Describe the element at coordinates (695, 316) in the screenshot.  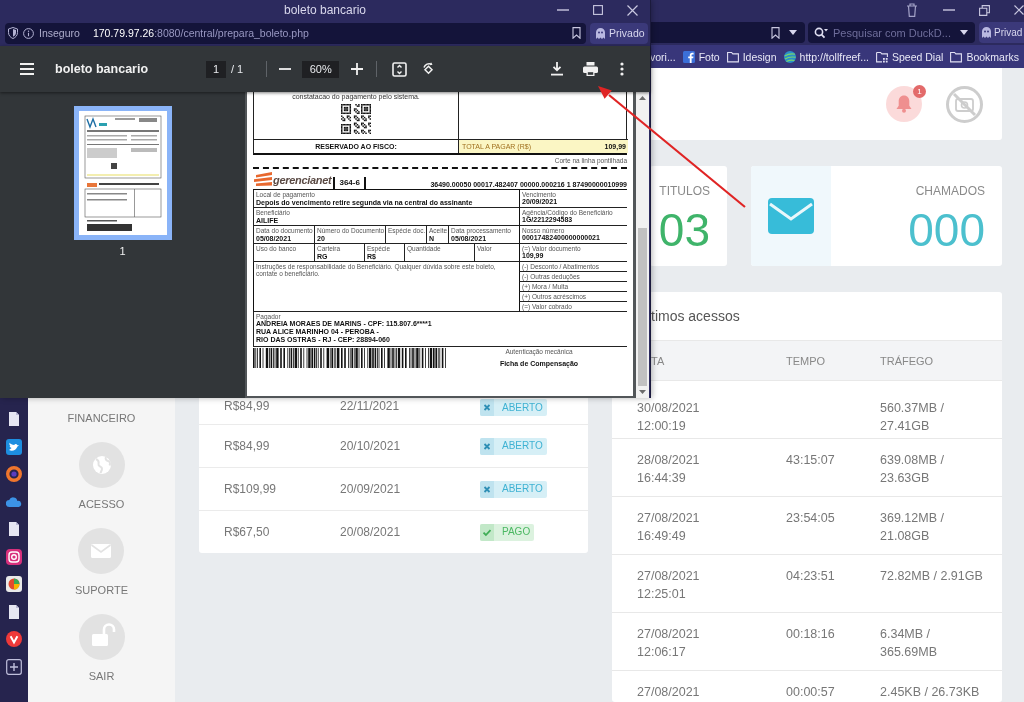
I see `card-title: timos acessos` at that location.